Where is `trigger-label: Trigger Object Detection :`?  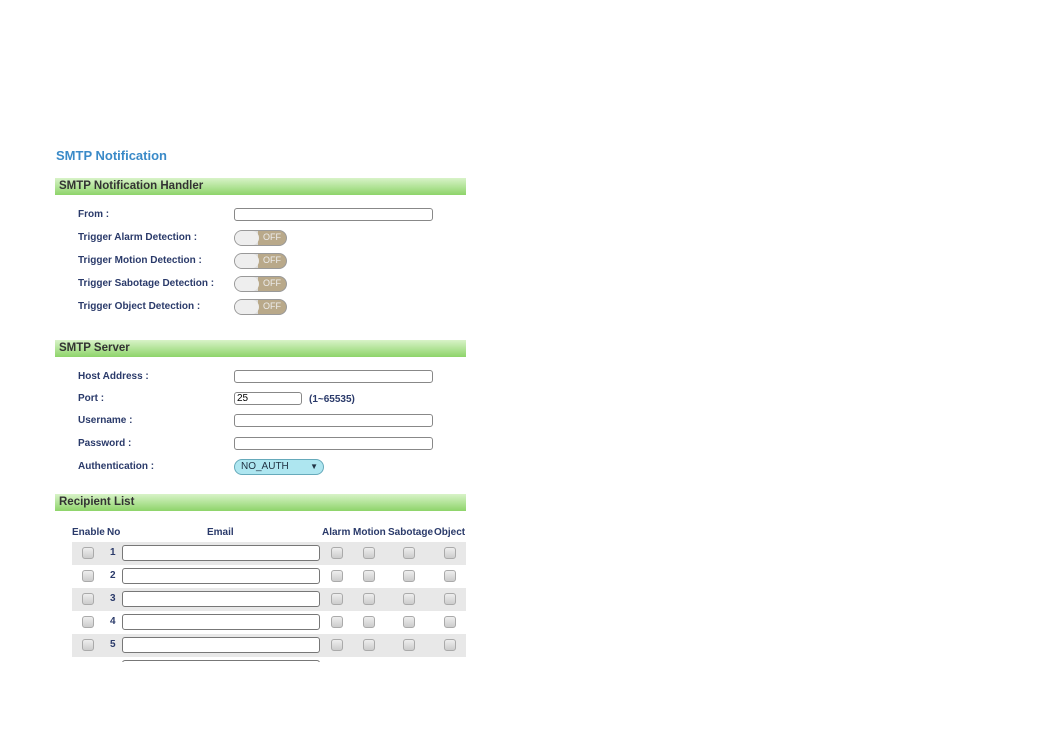 trigger-label: Trigger Object Detection : is located at coordinates (139, 306).